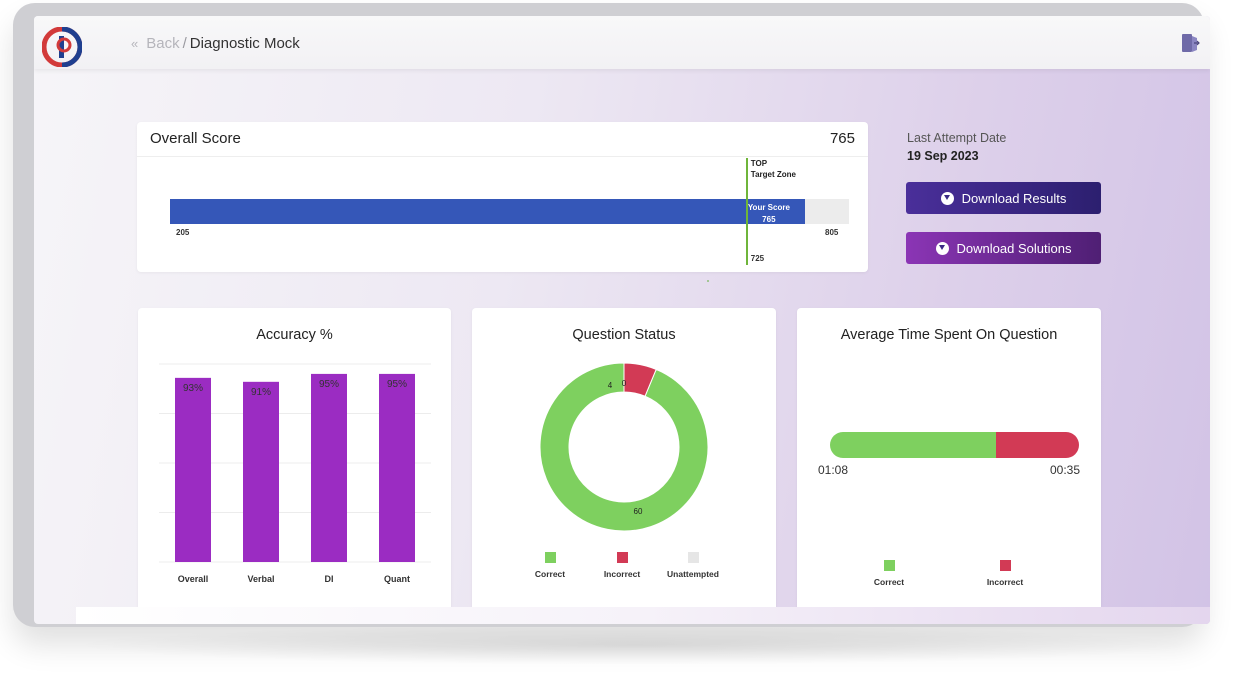  What do you see at coordinates (502, 156) in the screenshot?
I see `divider` at bounding box center [502, 156].